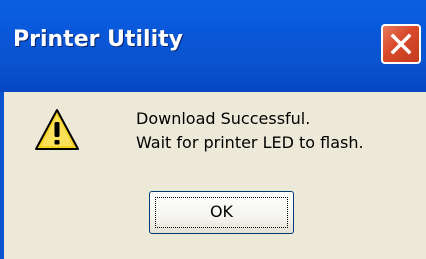 The height and width of the screenshot is (259, 426). Describe the element at coordinates (223, 118) in the screenshot. I see `message-line-1: Download Successful.` at that location.